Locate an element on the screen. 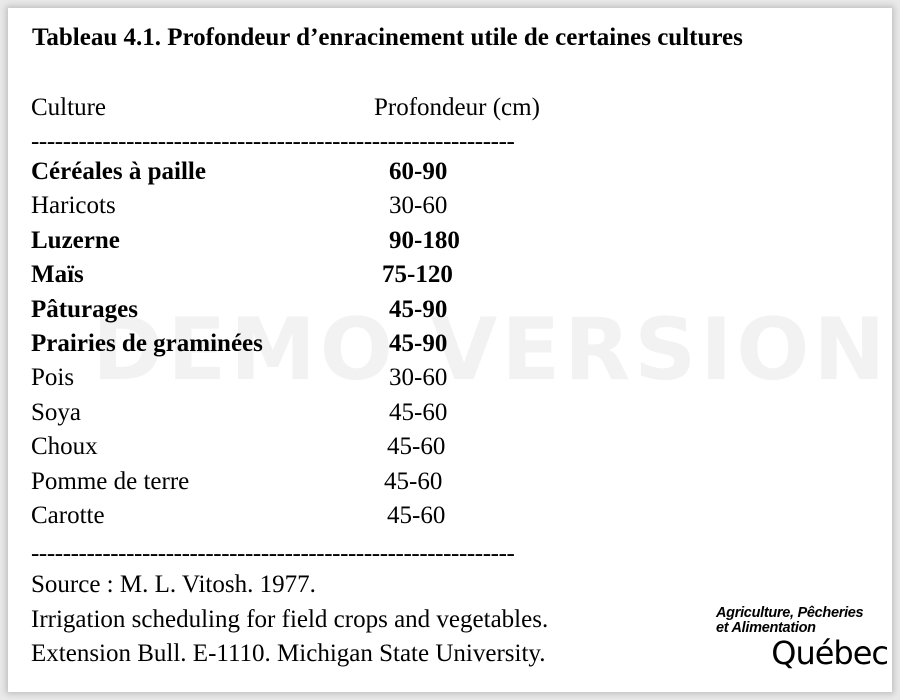 The width and height of the screenshot is (900, 700). table-row: Pomme de terre 45-60 is located at coordinates (331, 485).